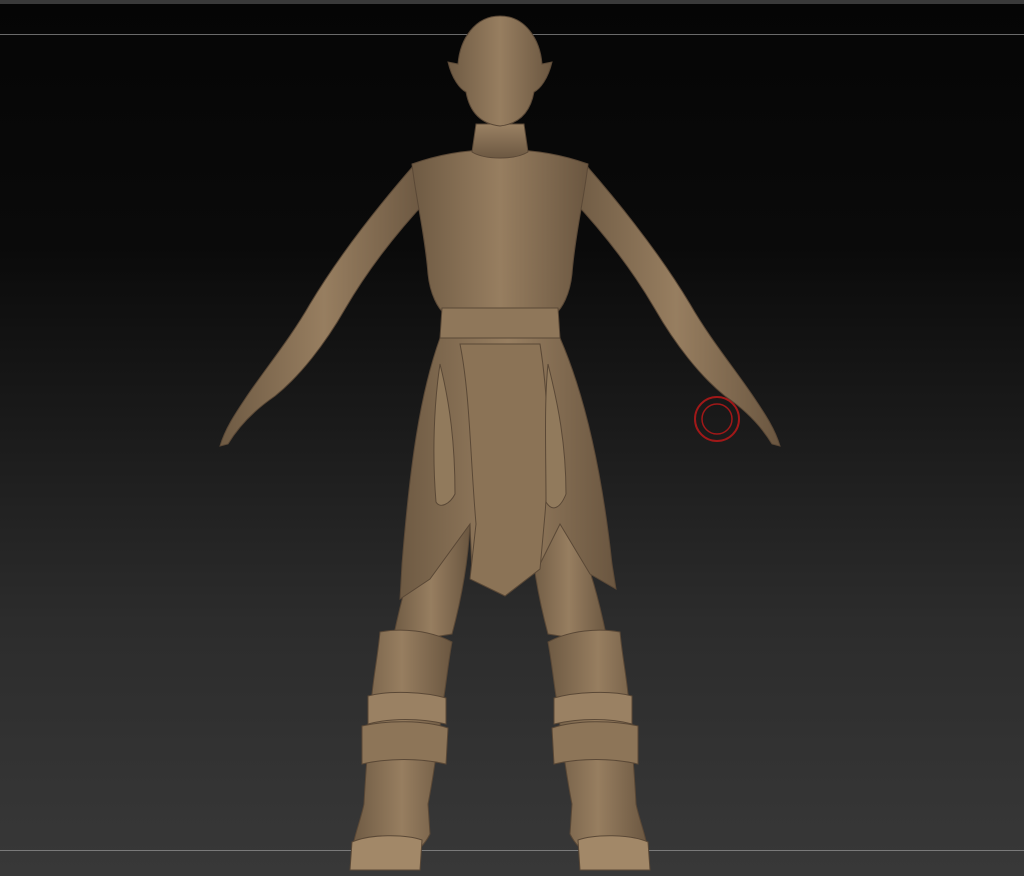 The image size is (1024, 876). What do you see at coordinates (504, 470) in the screenshot?
I see `skirt-front-panel` at bounding box center [504, 470].